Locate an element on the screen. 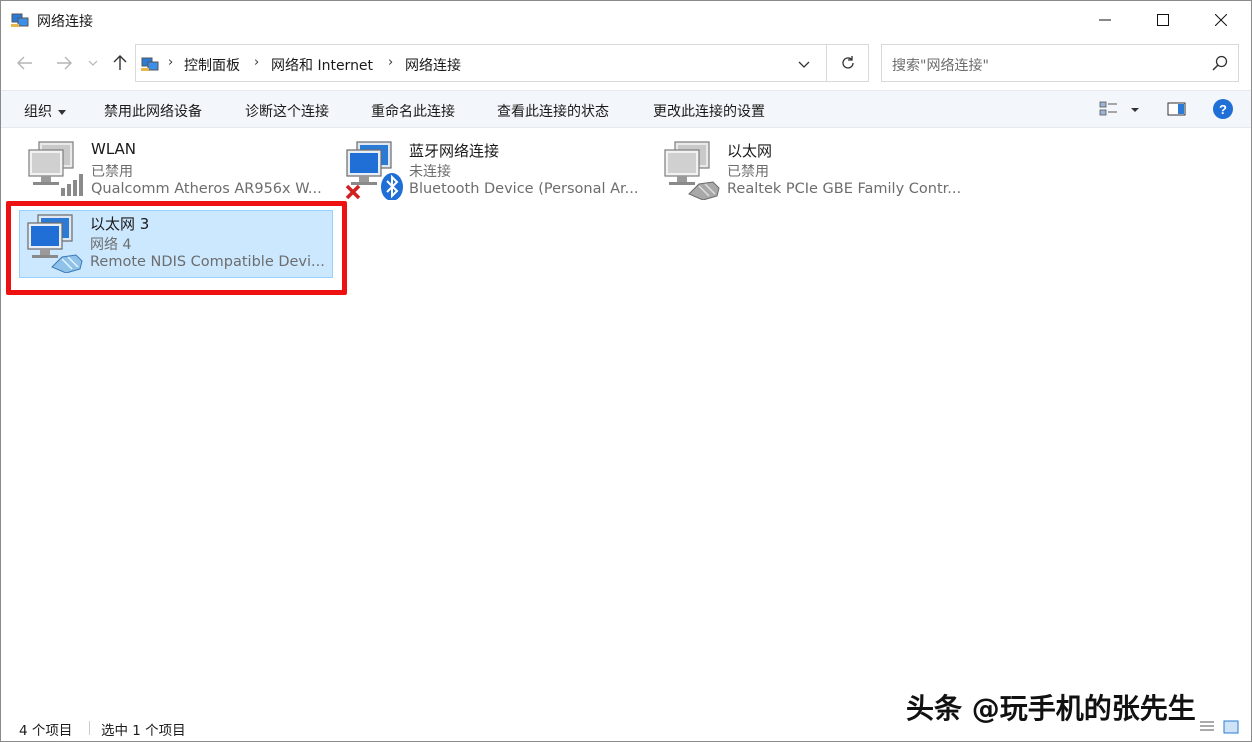  maximize-icon is located at coordinates (1163, 20).